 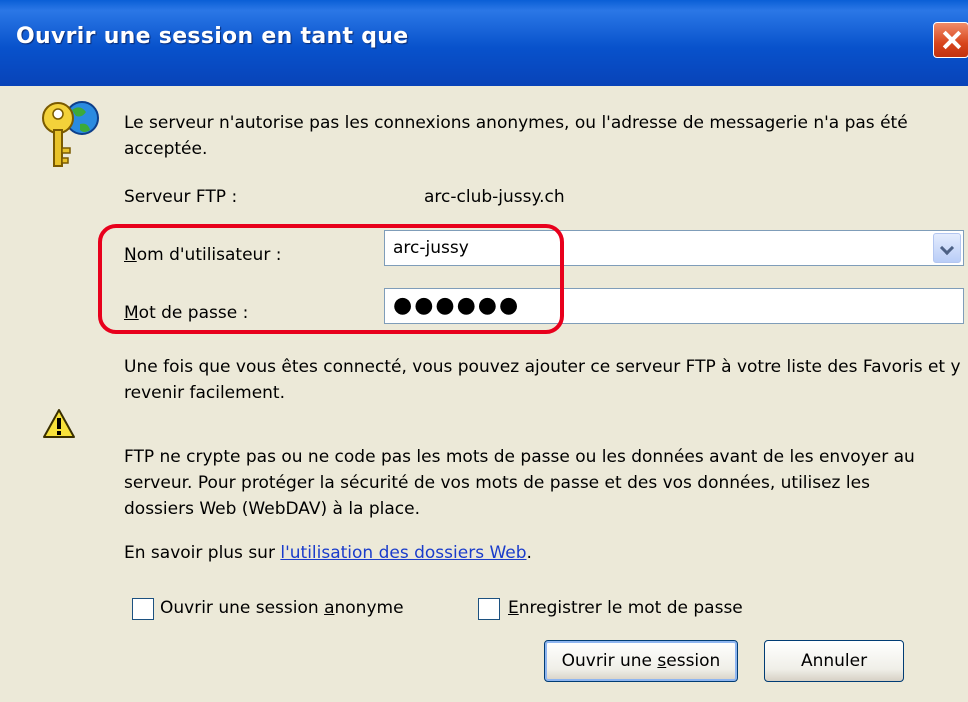 What do you see at coordinates (693, 661) in the screenshot?
I see `login-label-after: ession` at bounding box center [693, 661].